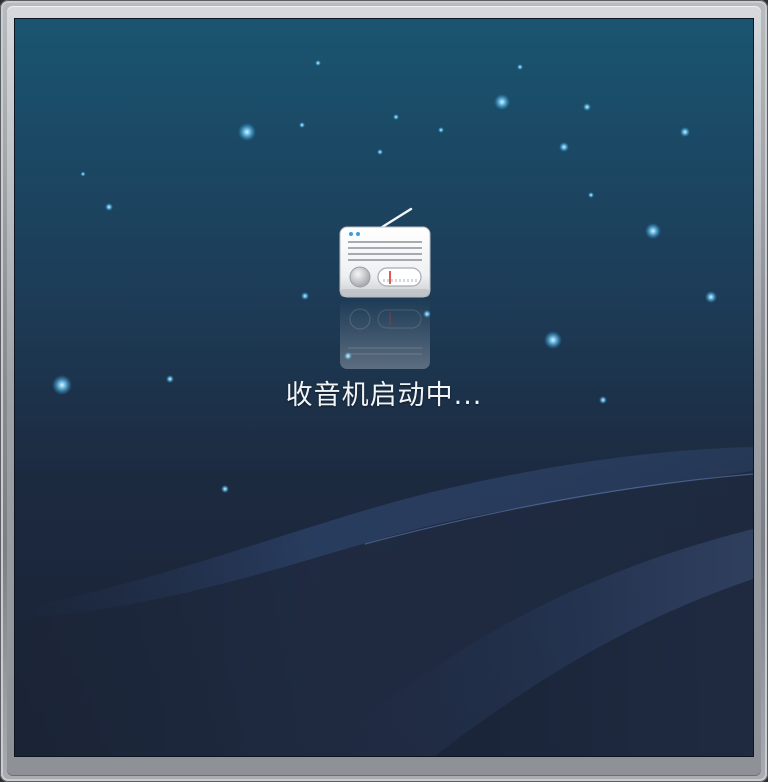 Image resolution: width=768 pixels, height=782 pixels. Describe the element at coordinates (385, 286) in the screenshot. I see `radio-icon` at that location.